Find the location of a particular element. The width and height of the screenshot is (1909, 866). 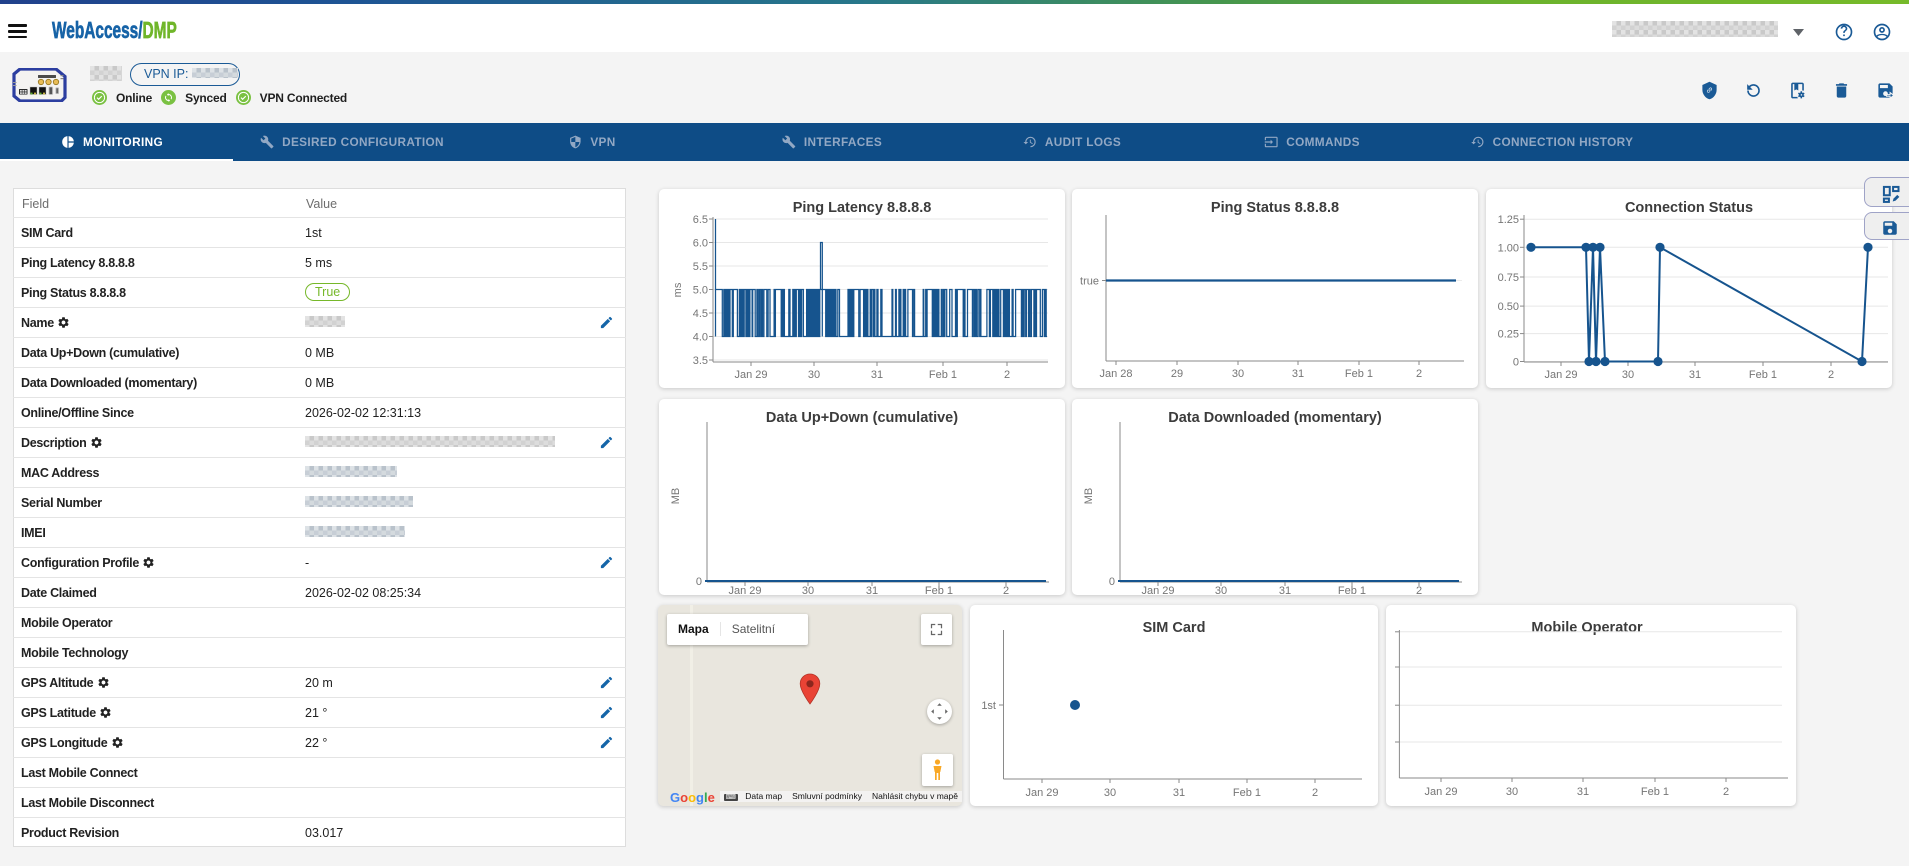

svg-text: 1st is located at coordinates (988, 706).